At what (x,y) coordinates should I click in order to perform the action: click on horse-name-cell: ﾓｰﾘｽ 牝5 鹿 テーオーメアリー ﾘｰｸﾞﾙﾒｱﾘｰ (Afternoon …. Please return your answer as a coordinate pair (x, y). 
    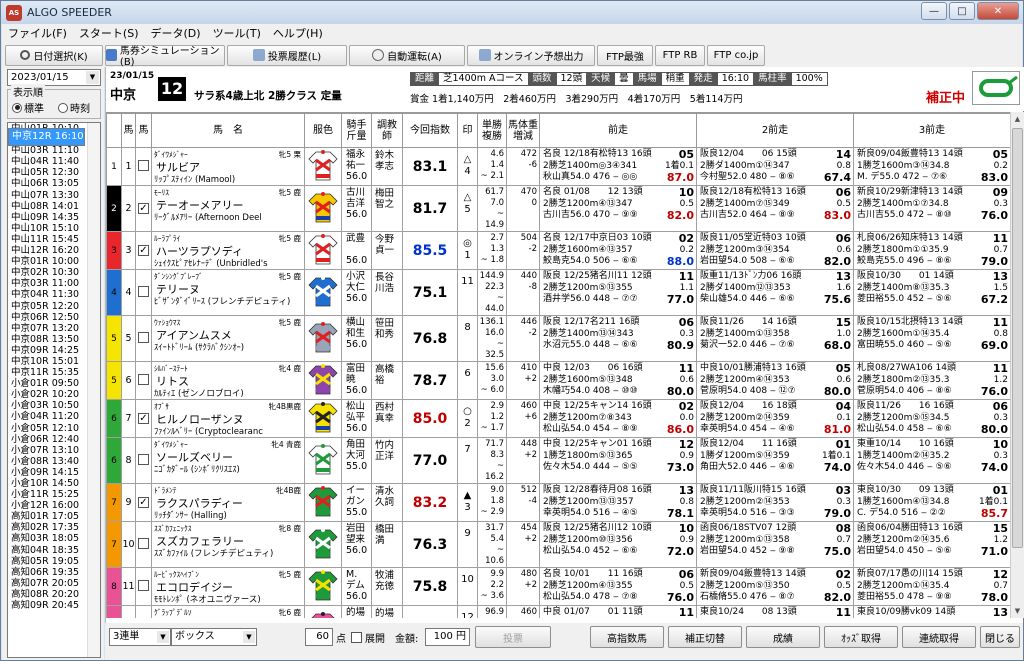
    Looking at the image, I should click on (228, 208).